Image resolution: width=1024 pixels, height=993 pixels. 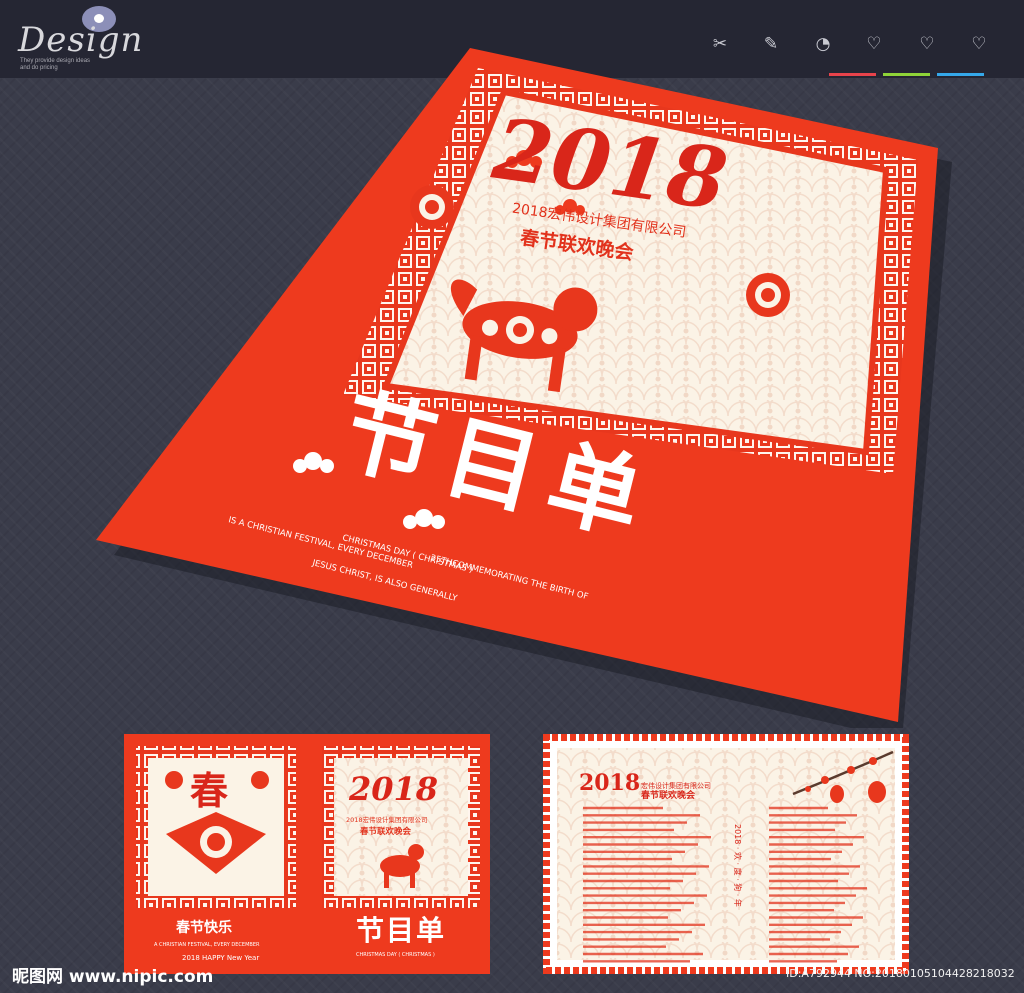 I want to click on chun-glyph: 春, so click(x=209, y=790).